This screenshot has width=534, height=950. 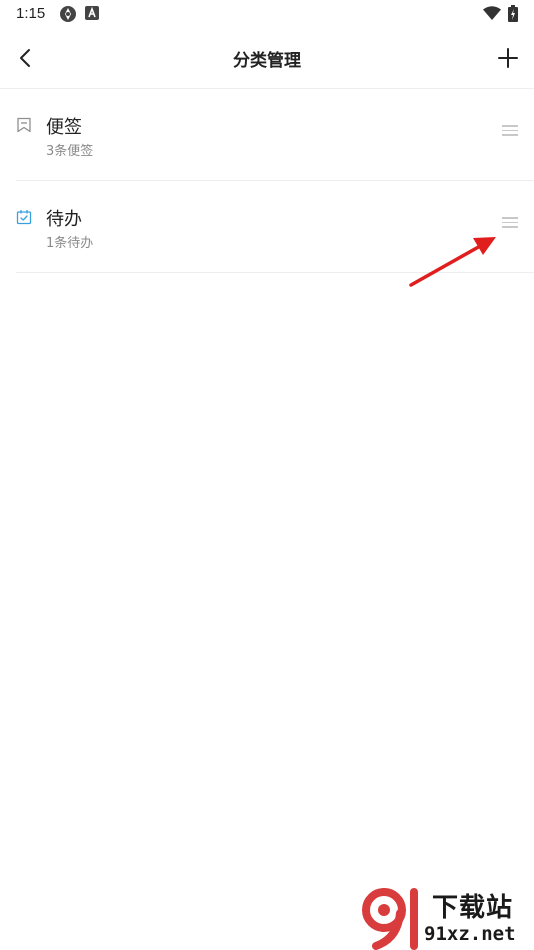 What do you see at coordinates (470, 934) in the screenshot?
I see `watermark-url: 91xz.net` at bounding box center [470, 934].